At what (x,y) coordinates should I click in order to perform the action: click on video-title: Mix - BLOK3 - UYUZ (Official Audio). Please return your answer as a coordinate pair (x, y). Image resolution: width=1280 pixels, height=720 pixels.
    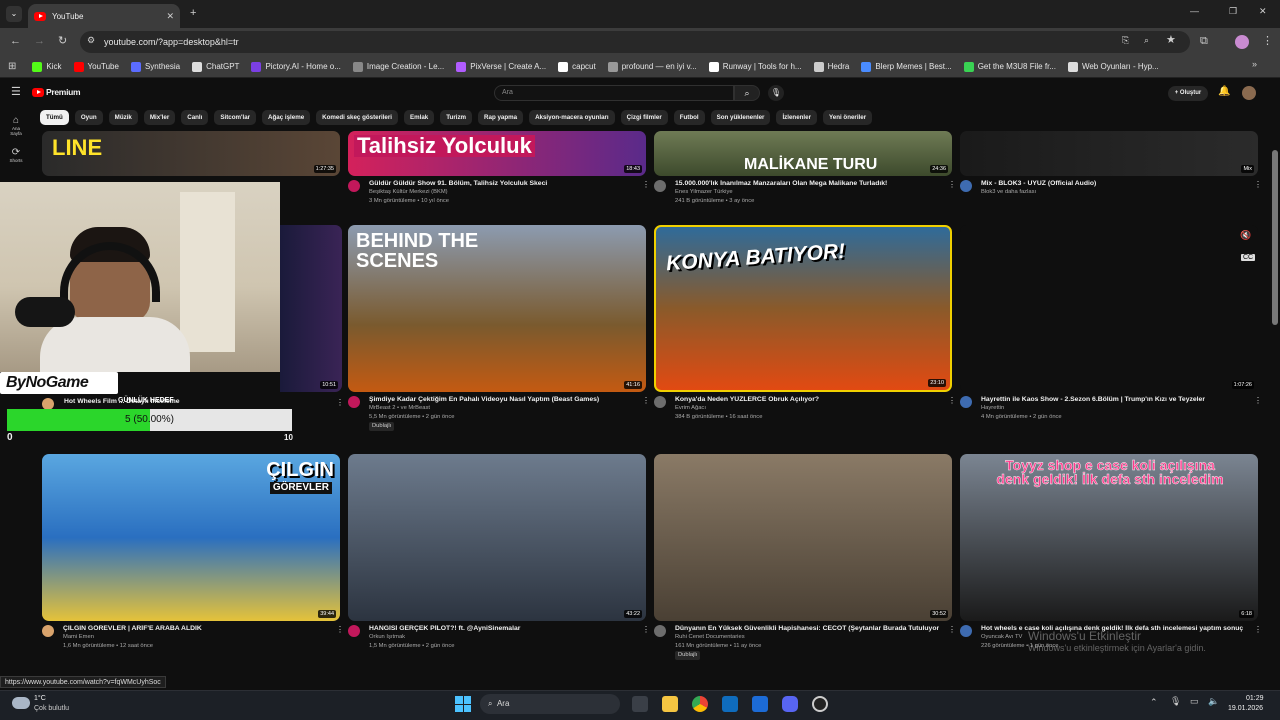
    Looking at the image, I should click on (1113, 183).